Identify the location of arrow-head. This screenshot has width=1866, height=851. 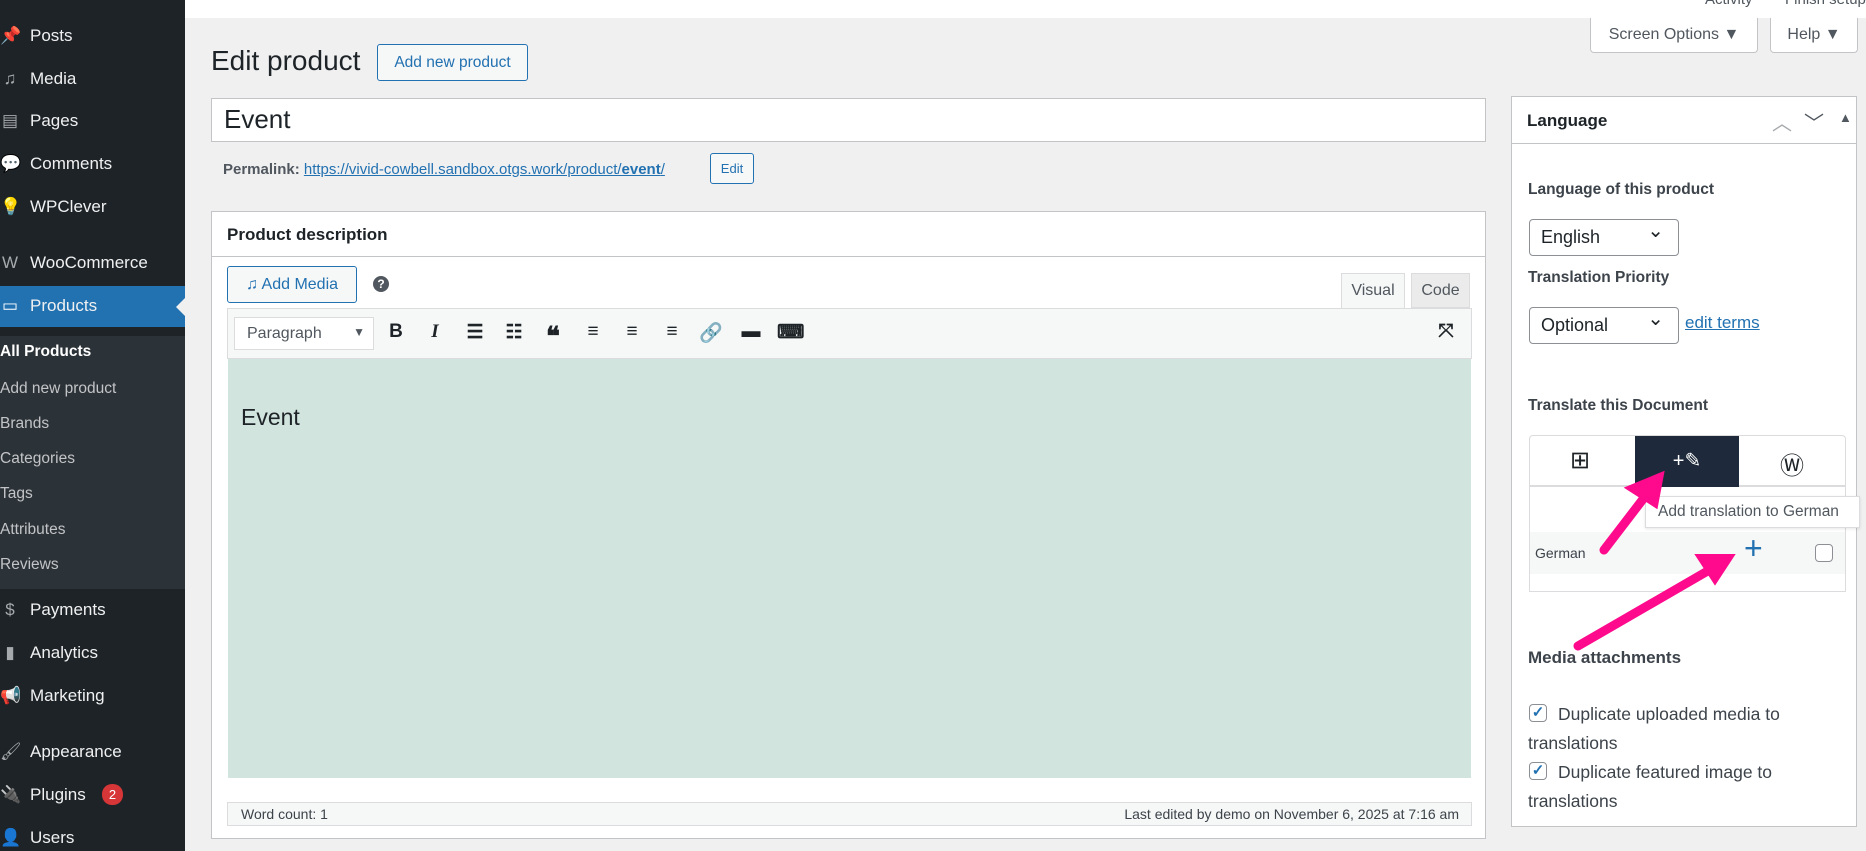
(1644, 490).